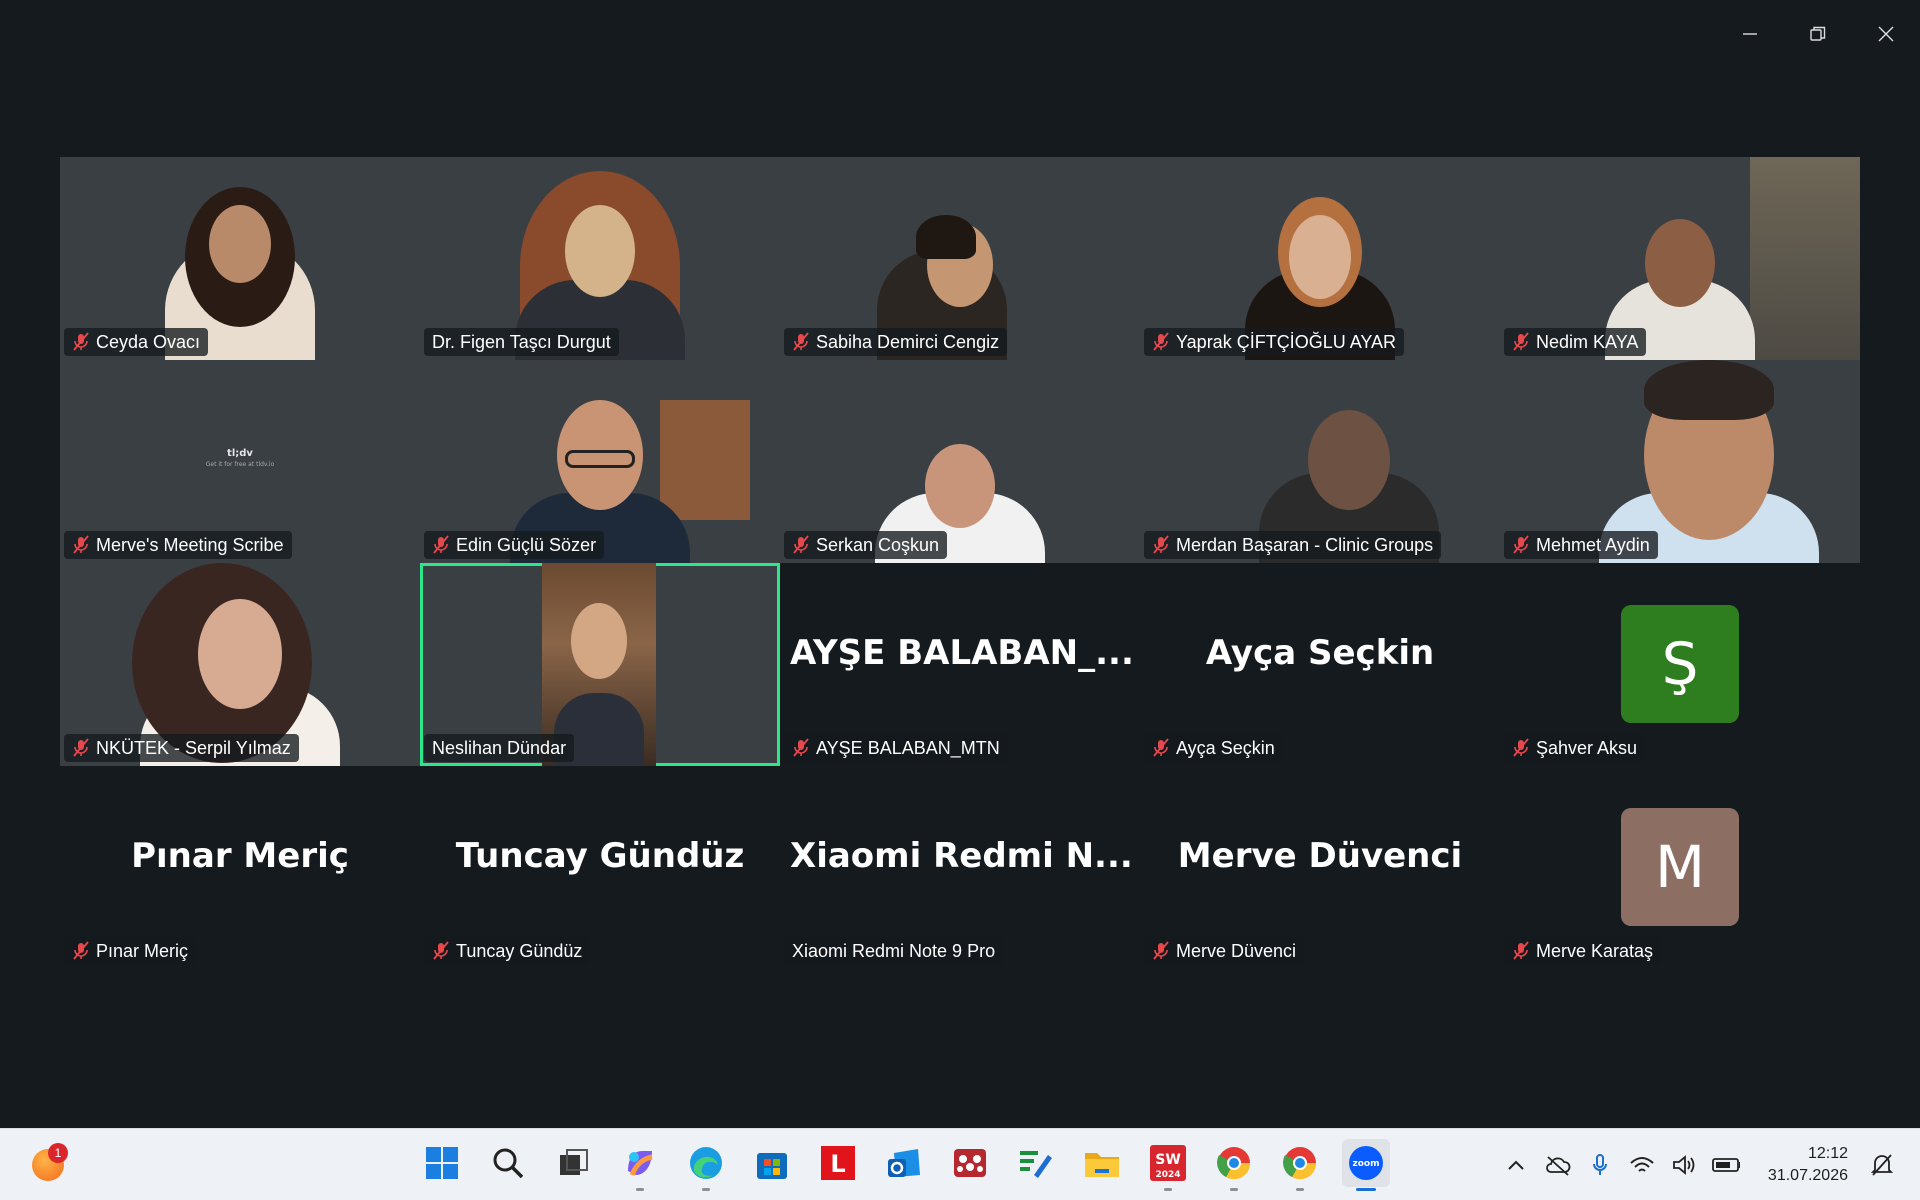 The image size is (1920, 1200). Describe the element at coordinates (1320, 653) in the screenshot. I see `participant-display-name: Ayça Seçkin` at that location.